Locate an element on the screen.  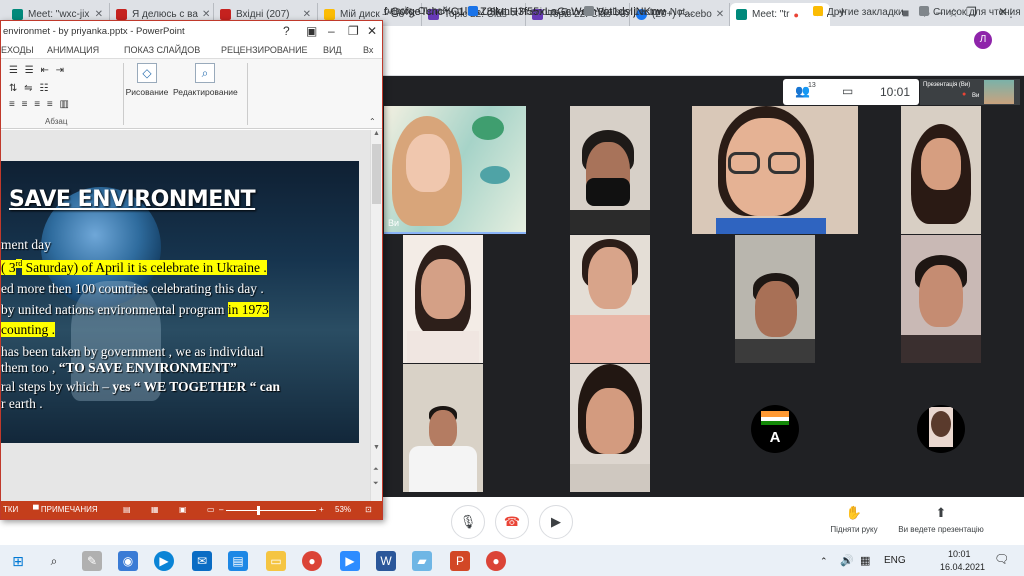
tab-view: ВИД is located at coordinates (332, 50).